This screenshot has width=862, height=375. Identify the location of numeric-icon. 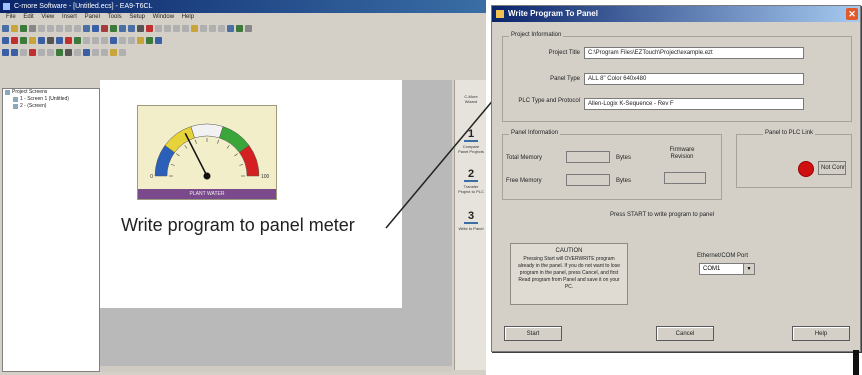
(86, 40).